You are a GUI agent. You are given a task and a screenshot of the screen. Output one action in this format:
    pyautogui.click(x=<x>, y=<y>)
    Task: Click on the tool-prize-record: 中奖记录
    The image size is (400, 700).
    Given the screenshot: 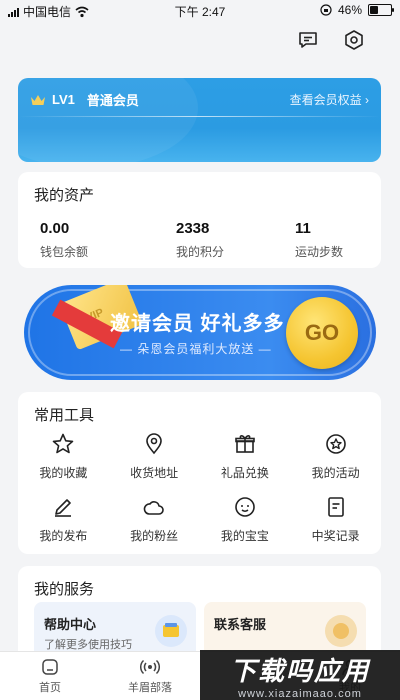 What is the action you would take?
    pyautogui.click(x=335, y=519)
    